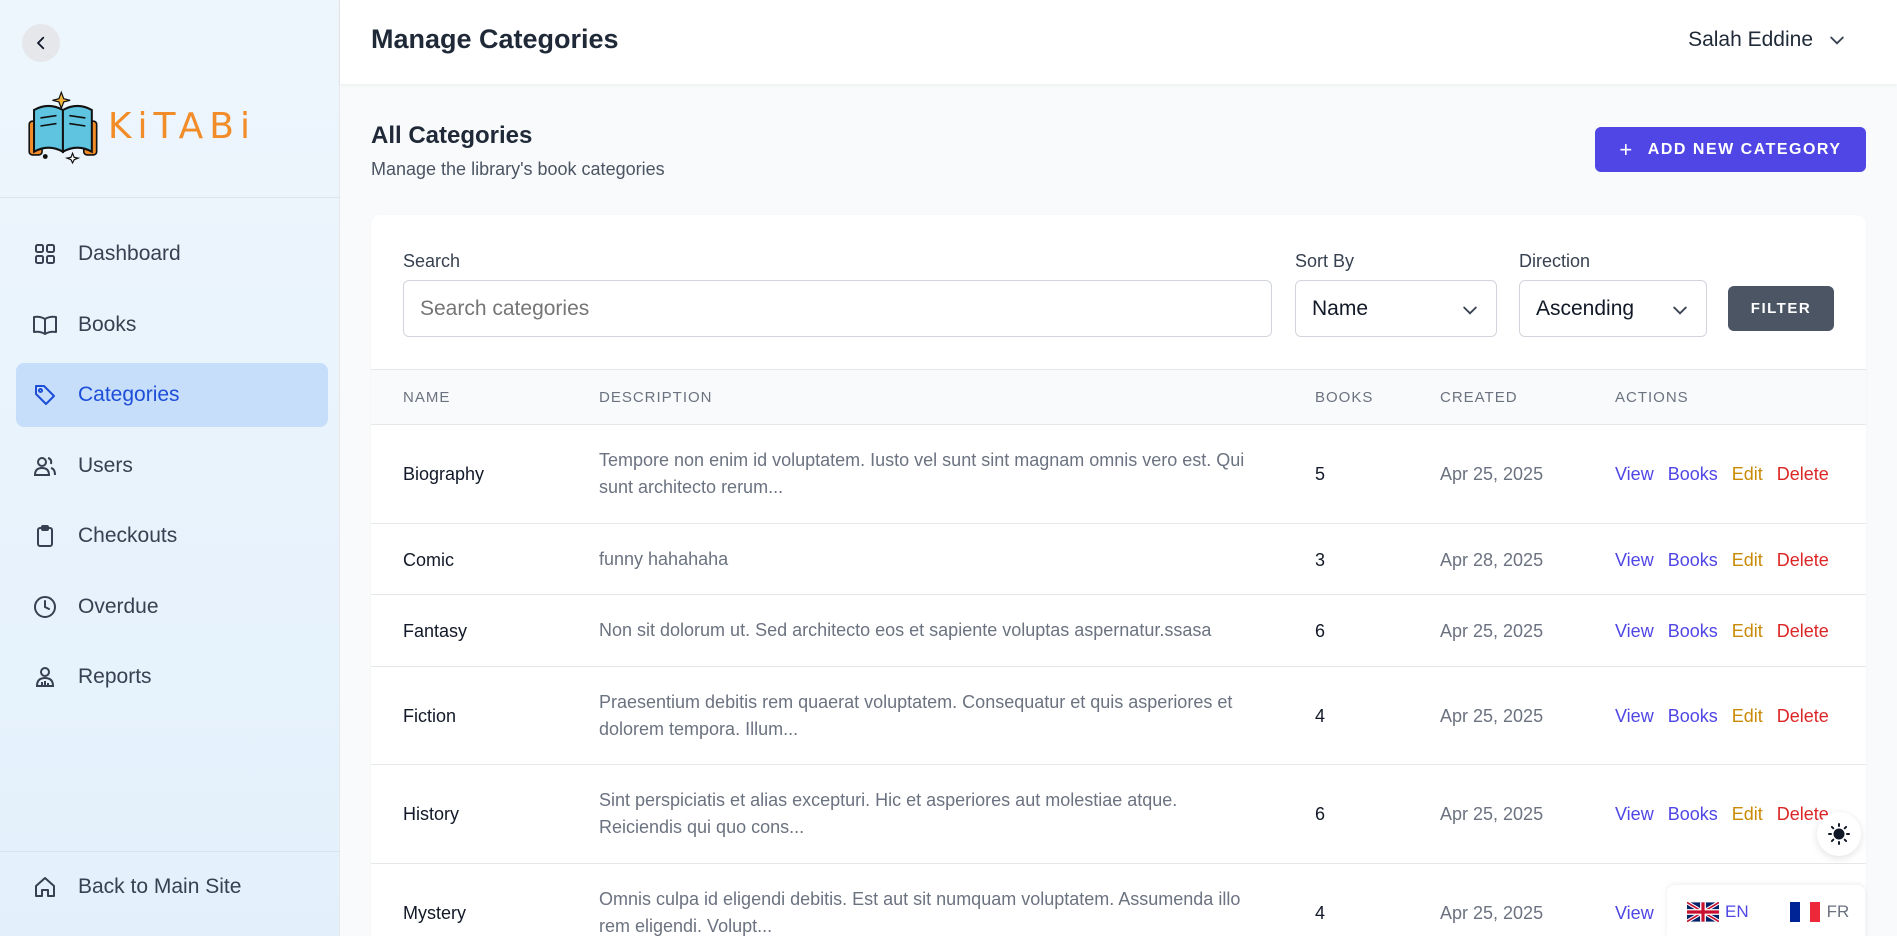 This screenshot has height=936, width=1897. Describe the element at coordinates (128, 535) in the screenshot. I see `sidebar-item-label: Checkouts` at that location.